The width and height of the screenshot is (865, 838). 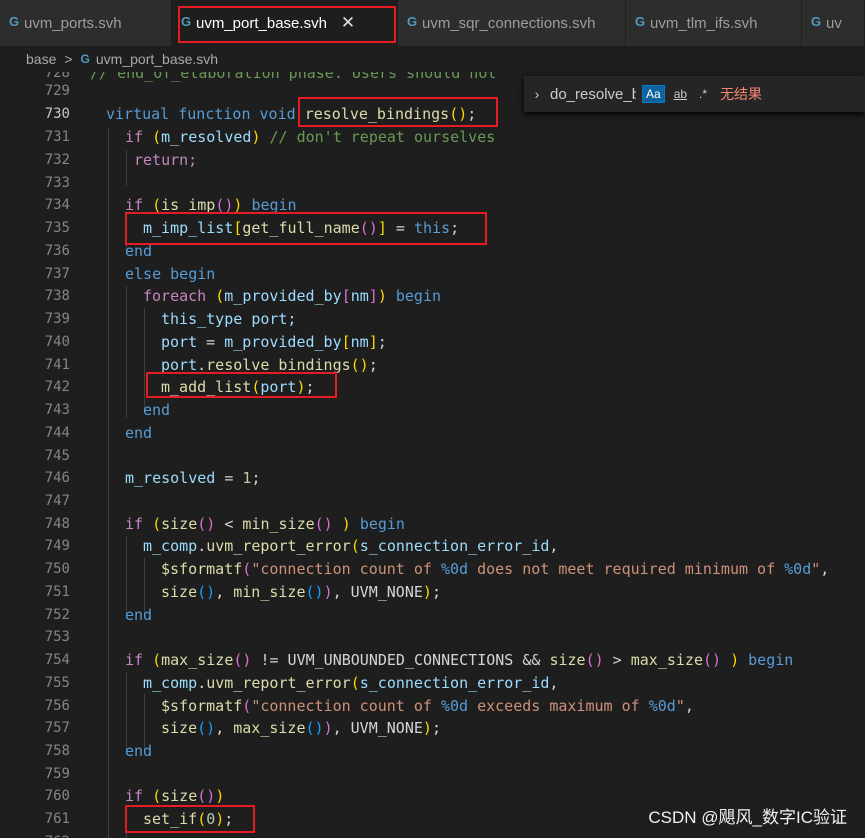 What do you see at coordinates (166, 160) in the screenshot?
I see `code-line-732: return;` at bounding box center [166, 160].